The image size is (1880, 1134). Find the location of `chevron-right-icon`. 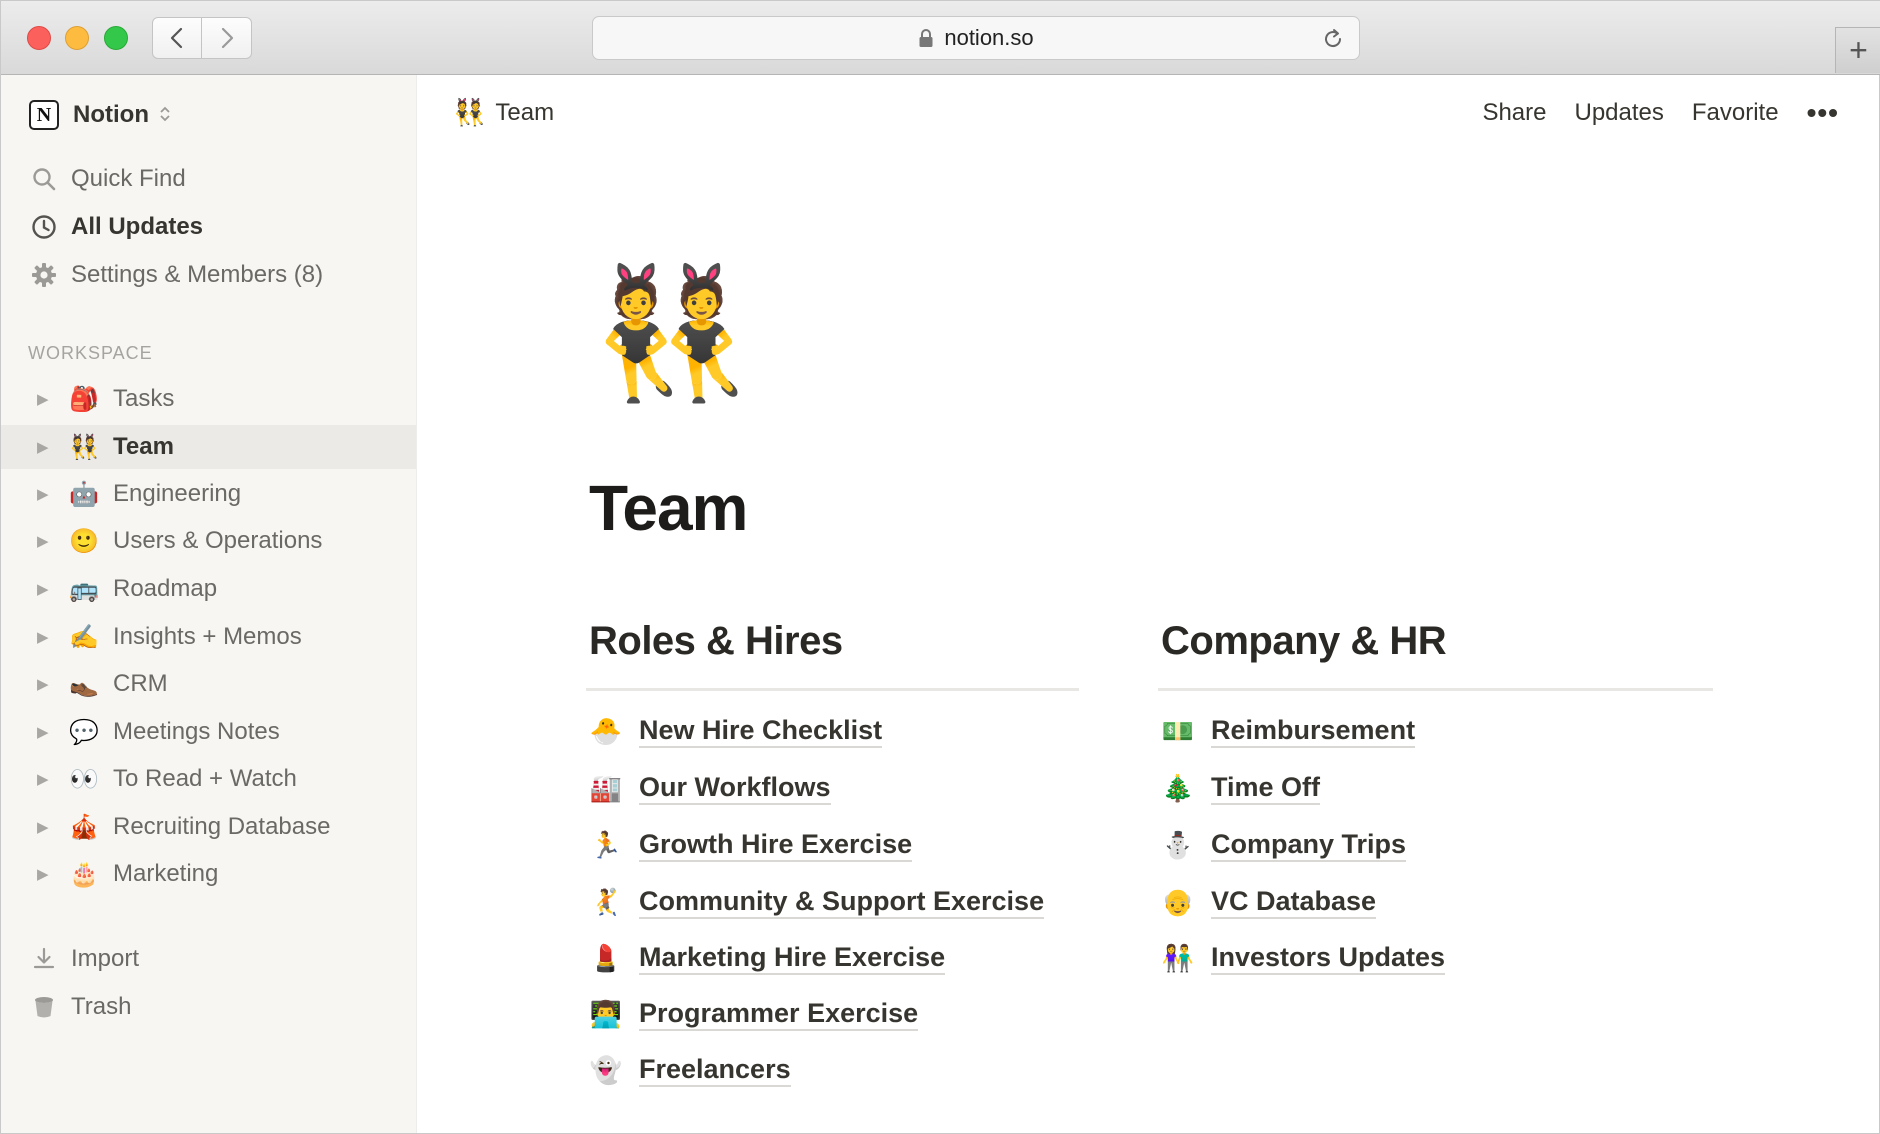

chevron-right-icon is located at coordinates (227, 38).